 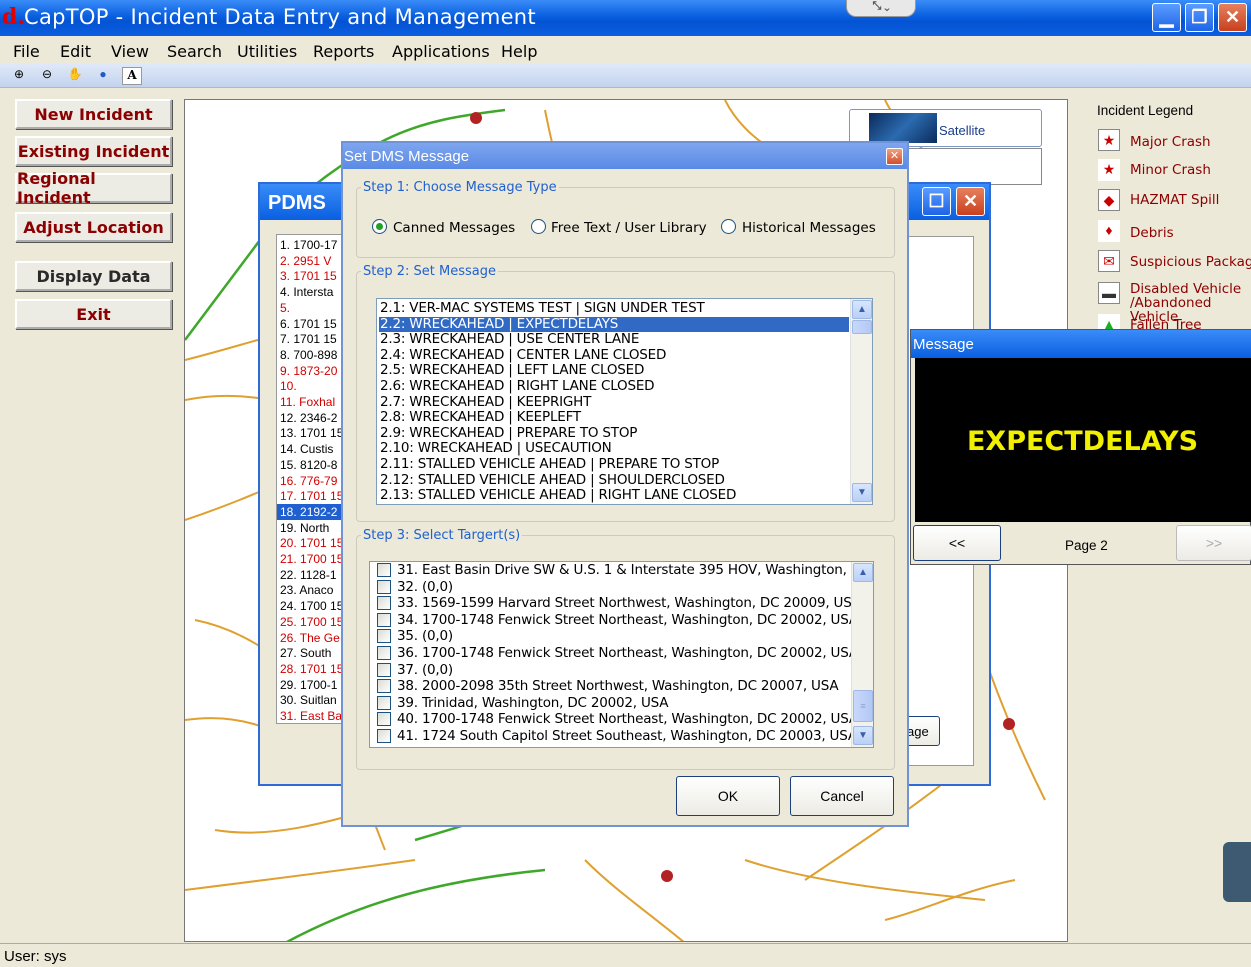 What do you see at coordinates (308, 575) in the screenshot?
I see `pdms-list-item: 22. 1128-1` at bounding box center [308, 575].